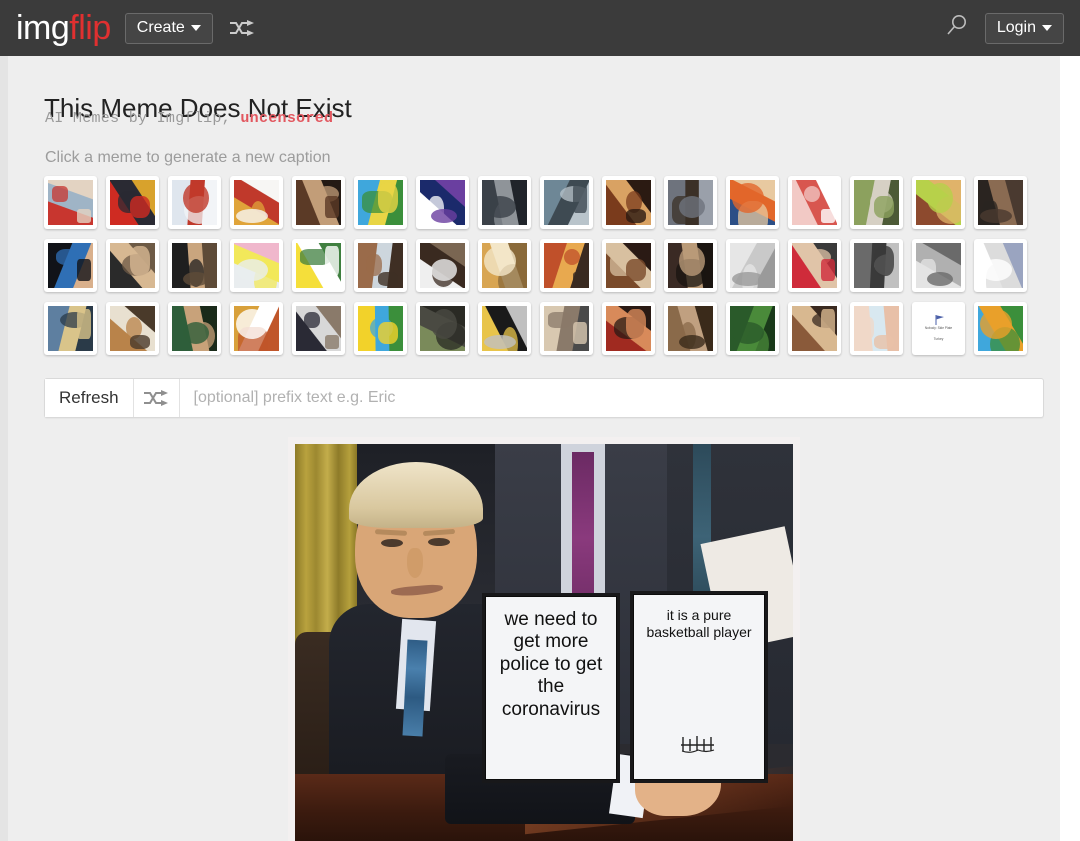  What do you see at coordinates (195, 27) in the screenshot?
I see `chevron-down-icon` at bounding box center [195, 27].